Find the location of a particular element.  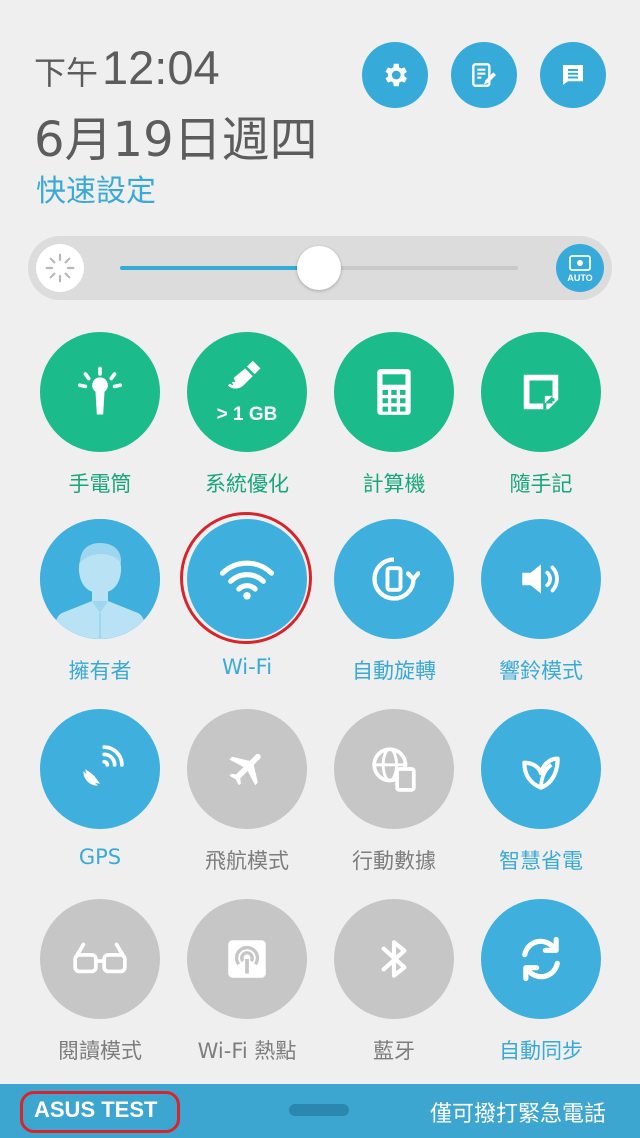

tile-calculator: 計算機 is located at coordinates (394, 415).